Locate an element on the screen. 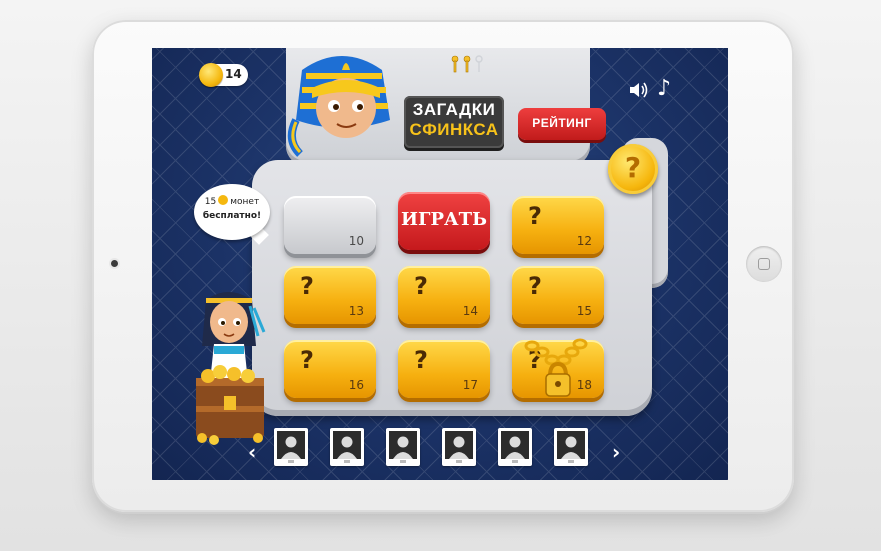 Image resolution: width=881 pixels, height=551 pixels. level-number: 10 is located at coordinates (356, 241).